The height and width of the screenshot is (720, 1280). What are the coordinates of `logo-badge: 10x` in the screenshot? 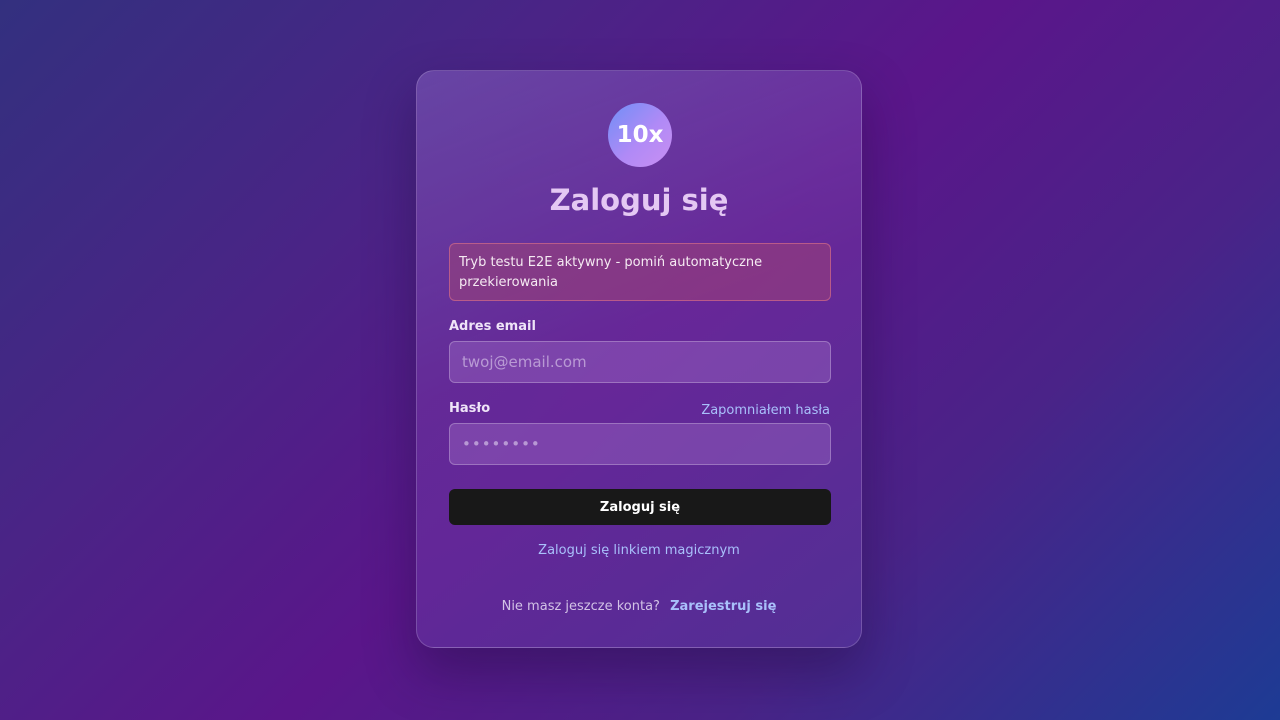 It's located at (640, 135).